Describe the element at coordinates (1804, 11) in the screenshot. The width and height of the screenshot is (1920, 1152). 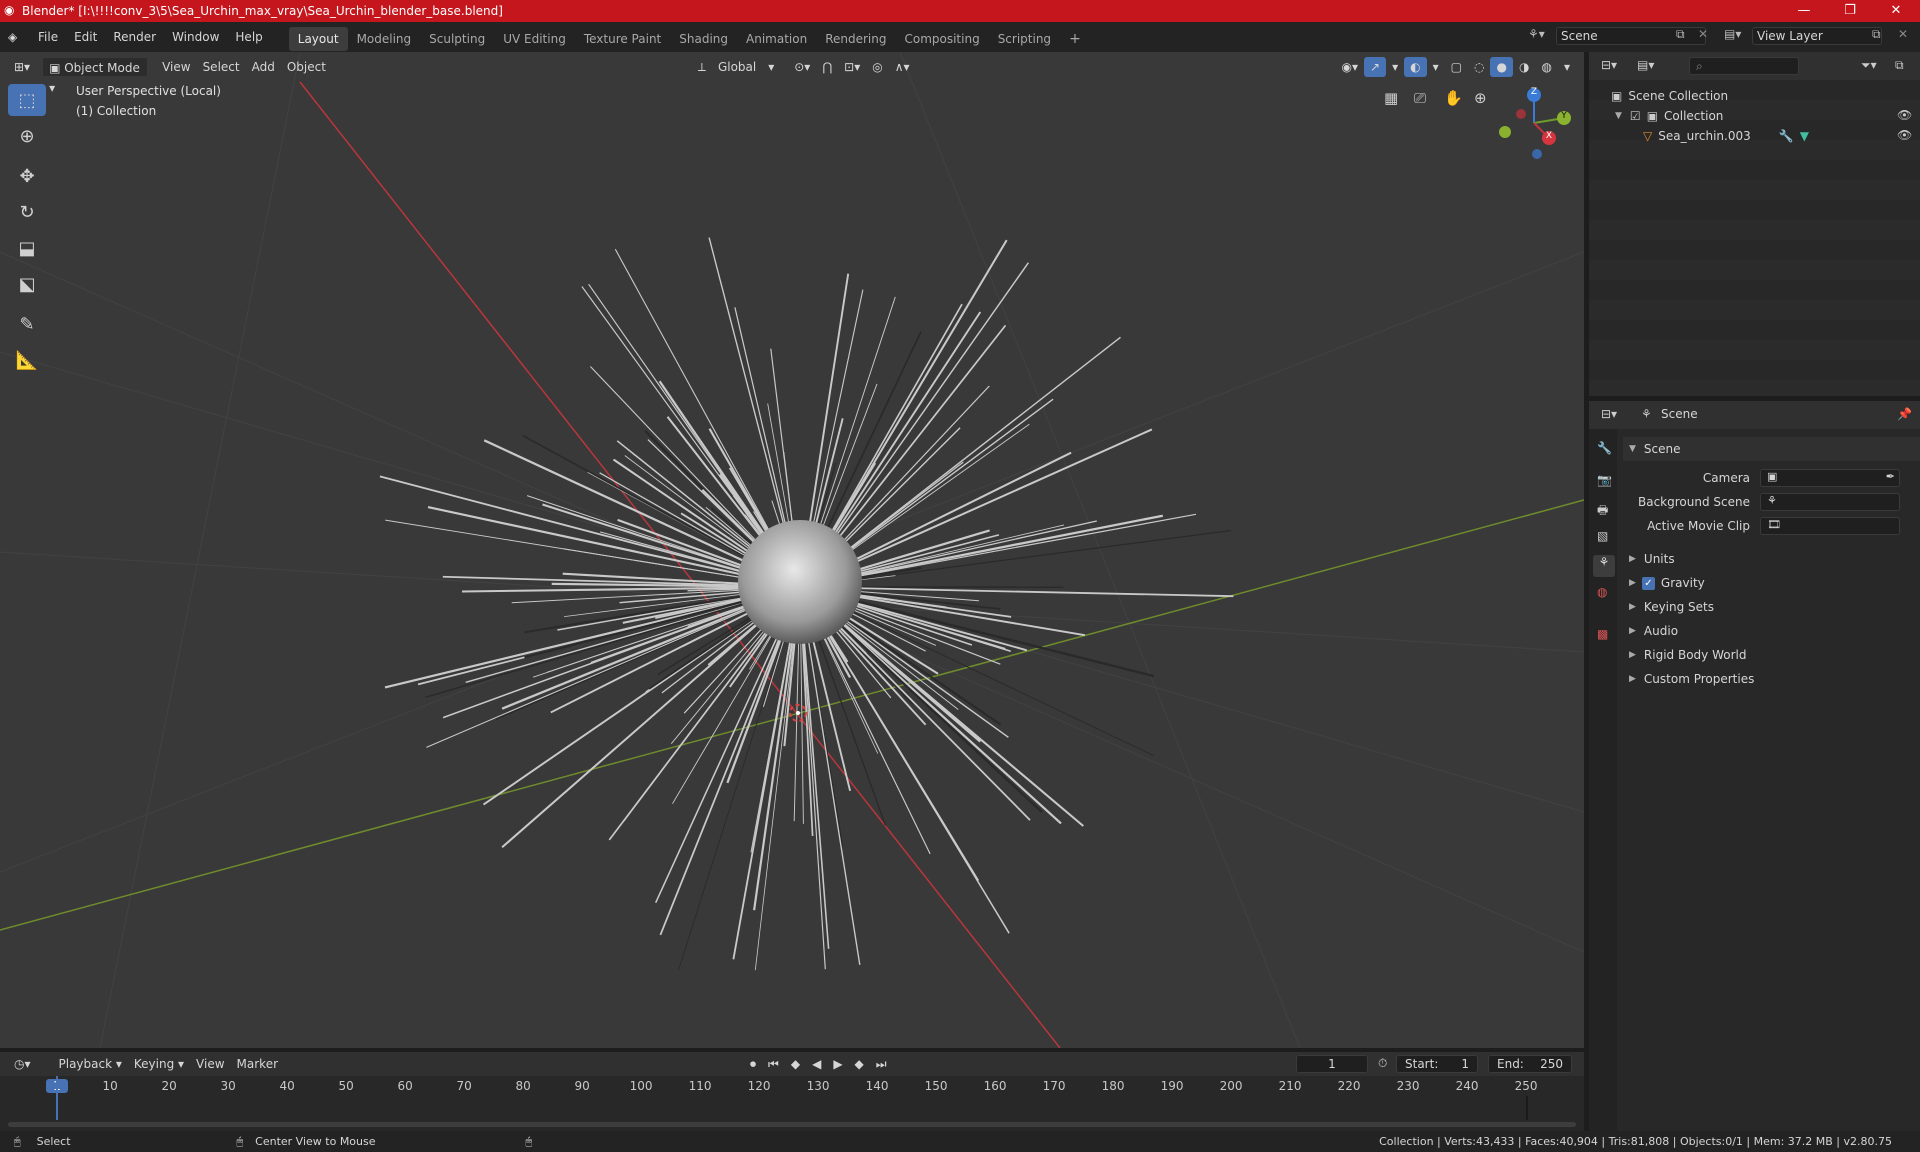
I see `minimize-icon: —` at that location.